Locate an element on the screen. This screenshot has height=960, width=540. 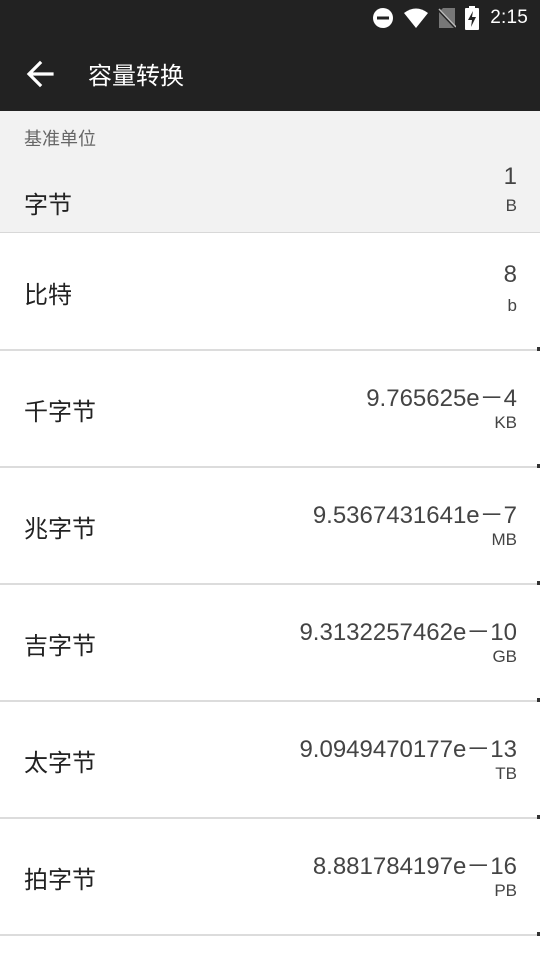
status-bar: 2:15 is located at coordinates (270, 18).